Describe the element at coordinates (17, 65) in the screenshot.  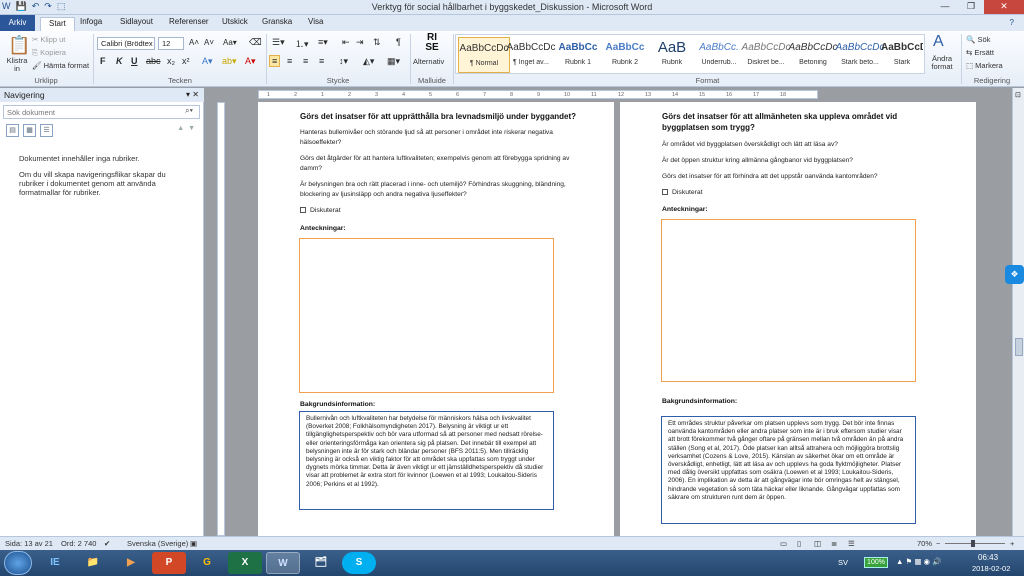
I see `paste-button: Klistra in` at that location.